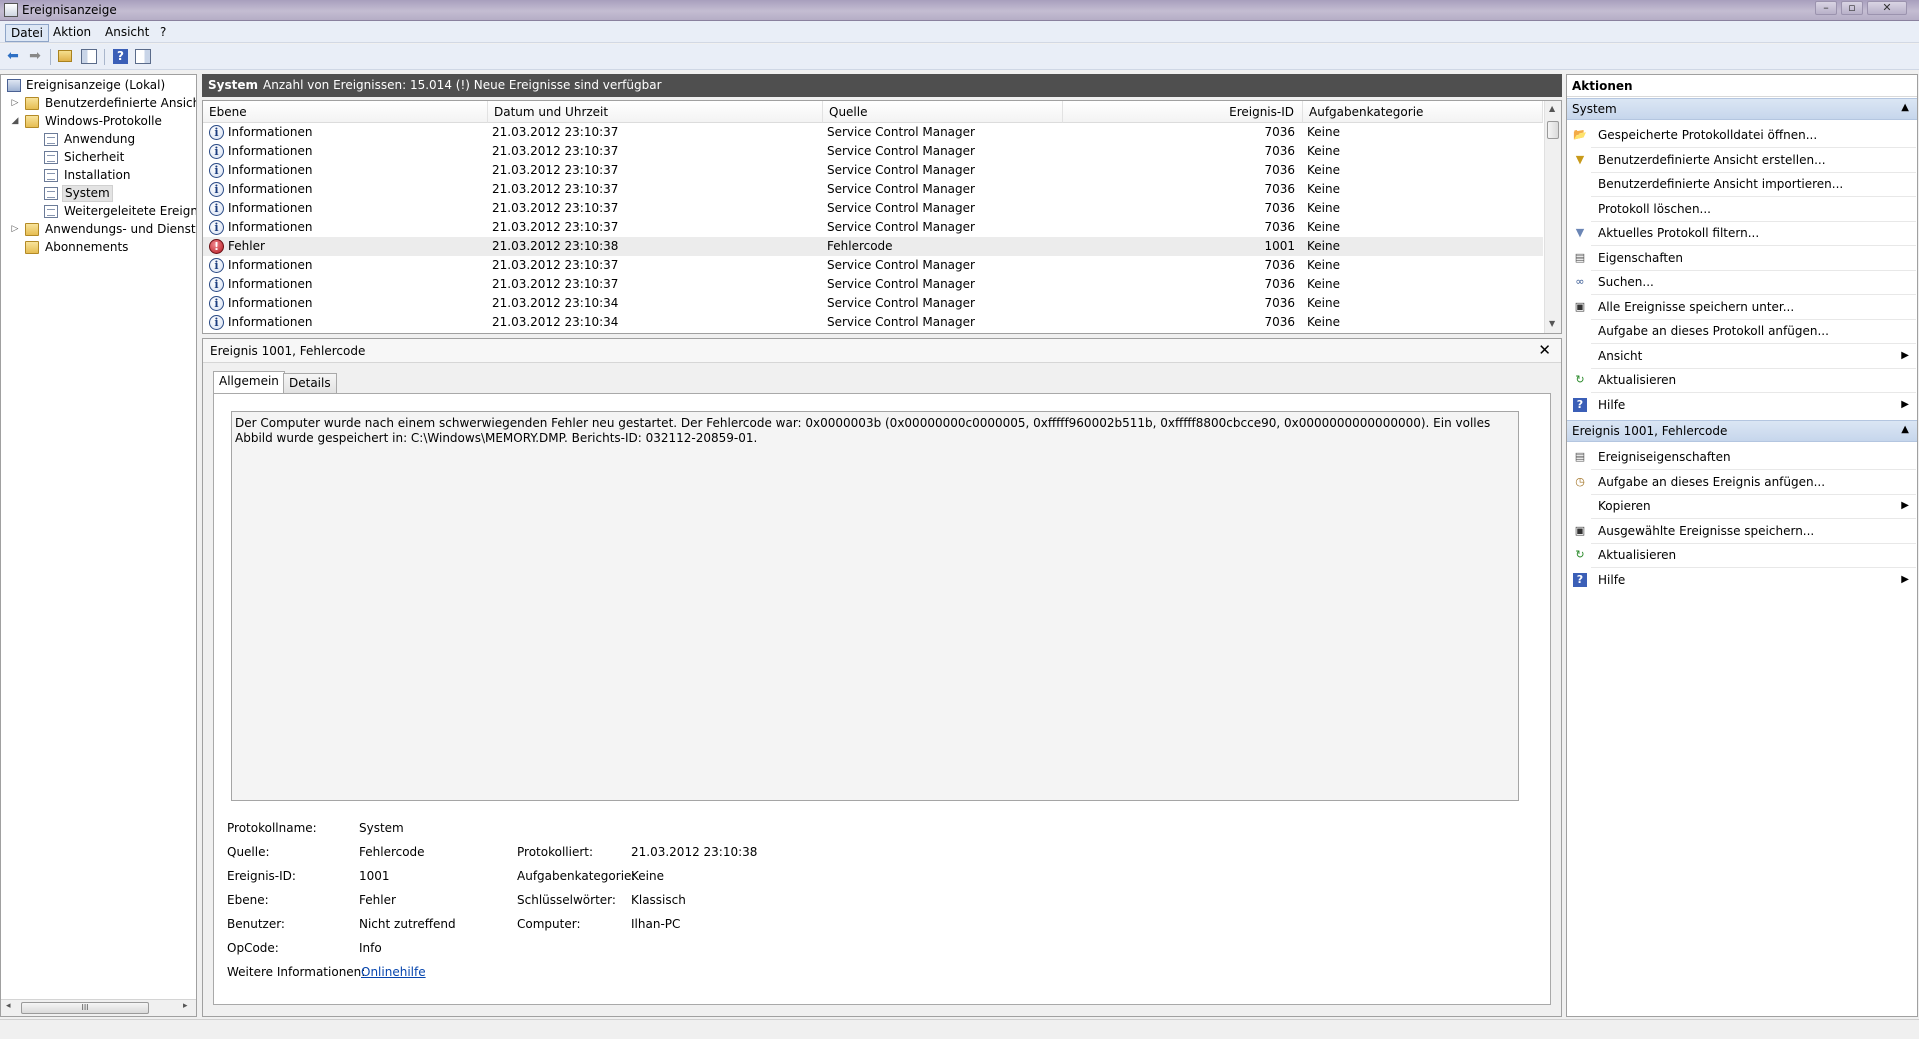 This screenshot has width=1919, height=1039. Describe the element at coordinates (127, 32) in the screenshot. I see `menu-ansicht: Ansicht` at that location.